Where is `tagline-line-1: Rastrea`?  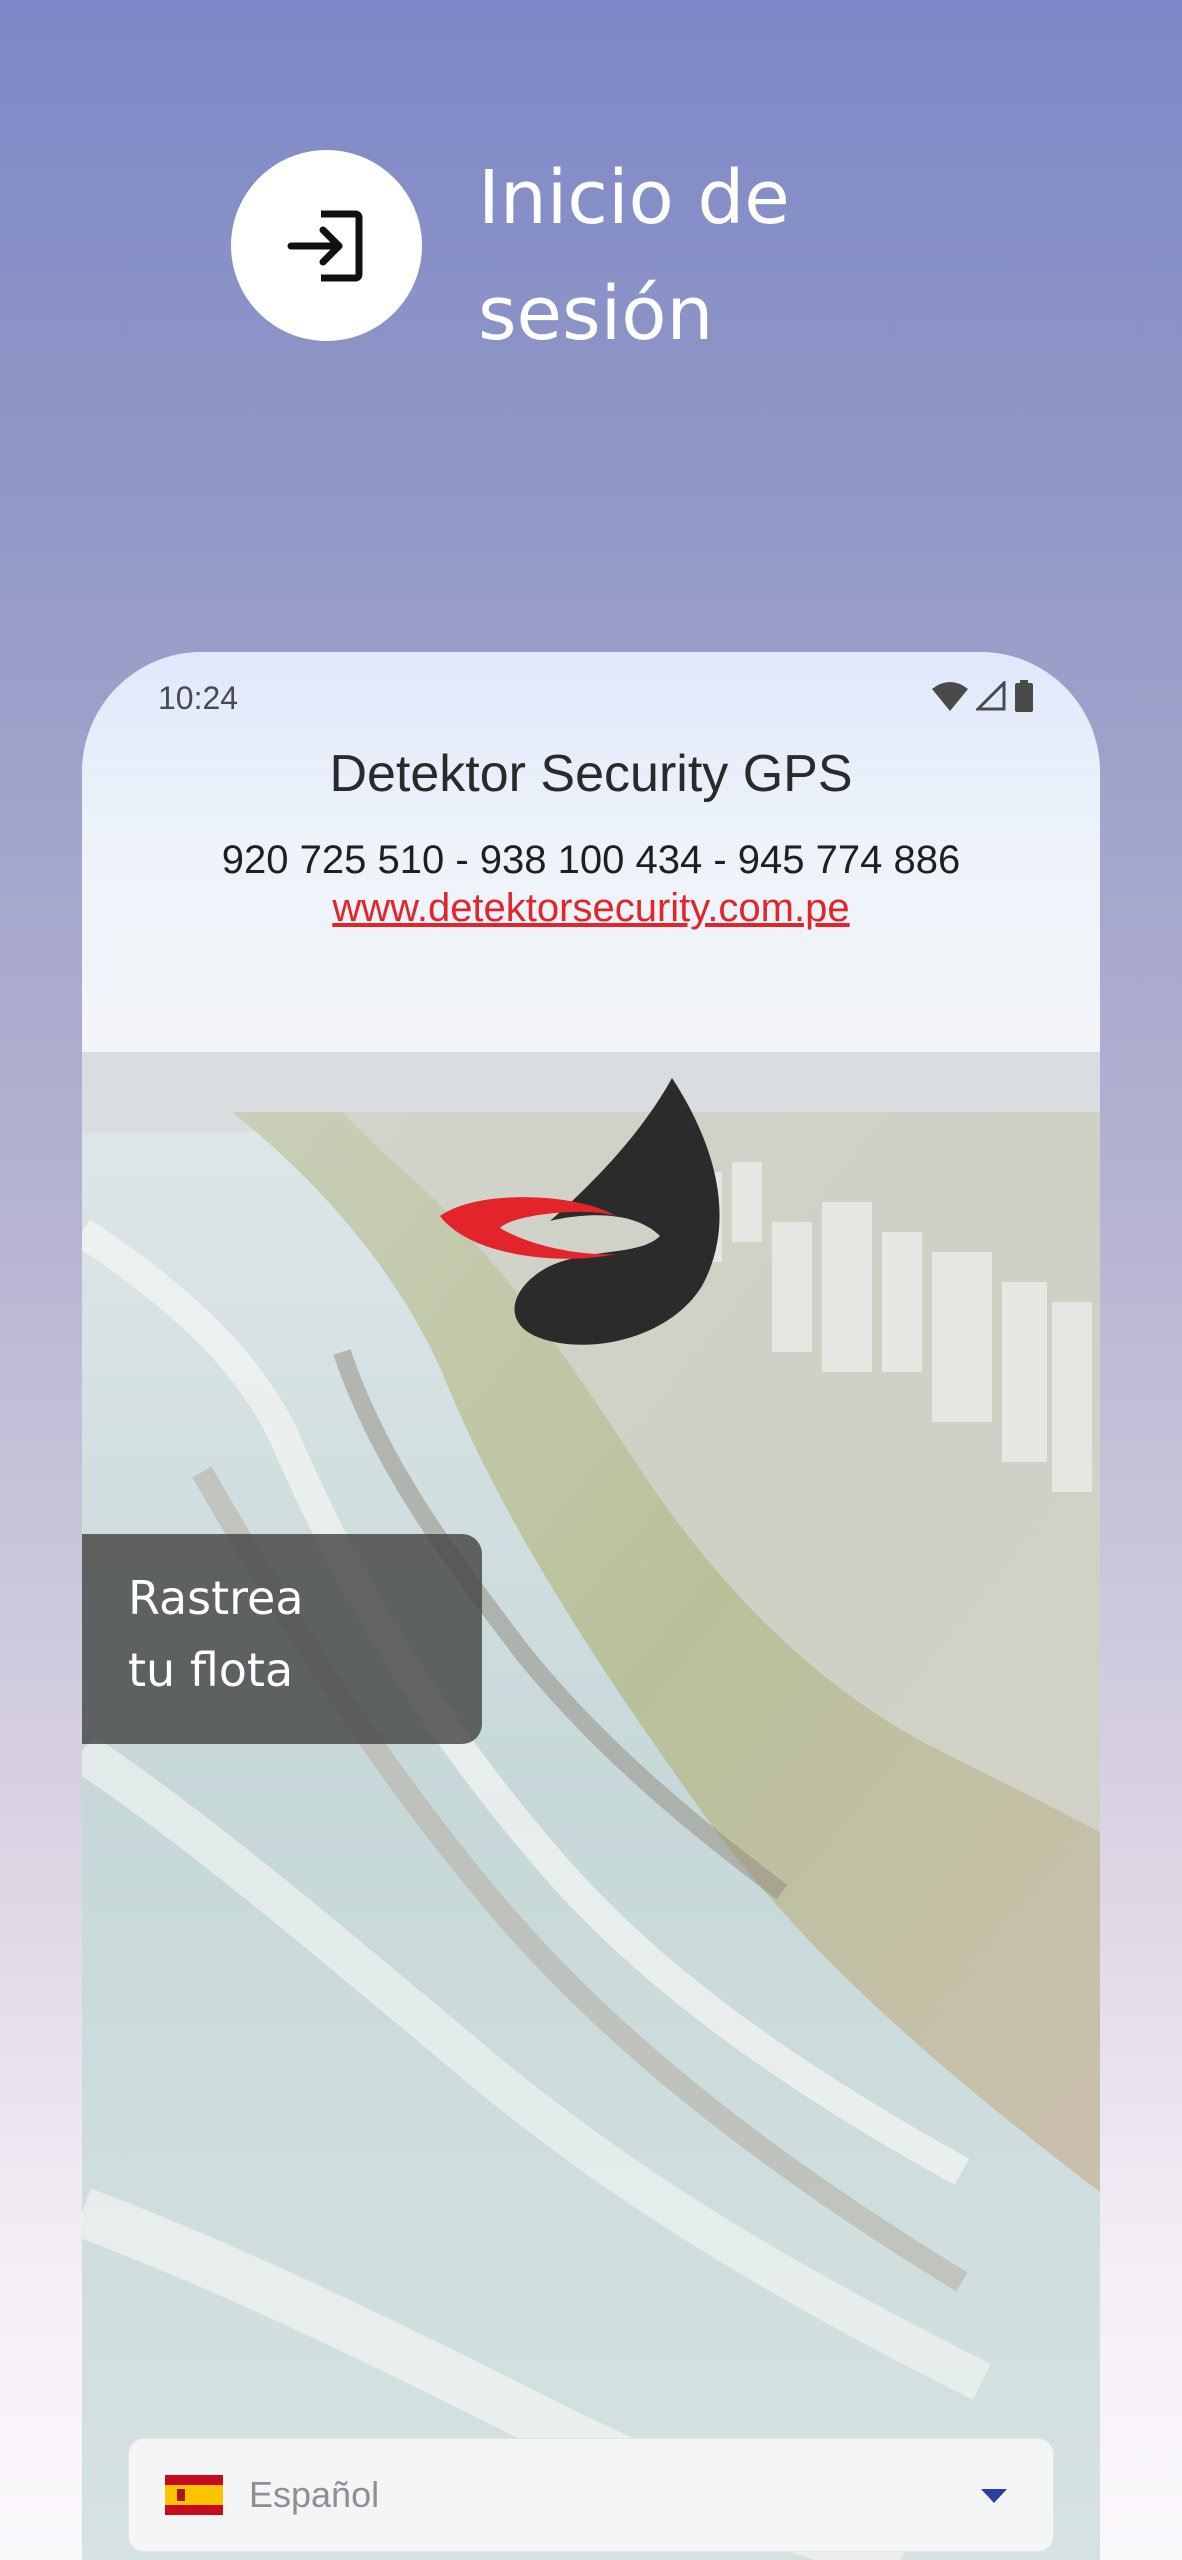
tagline-line-1: Rastrea is located at coordinates (216, 1598).